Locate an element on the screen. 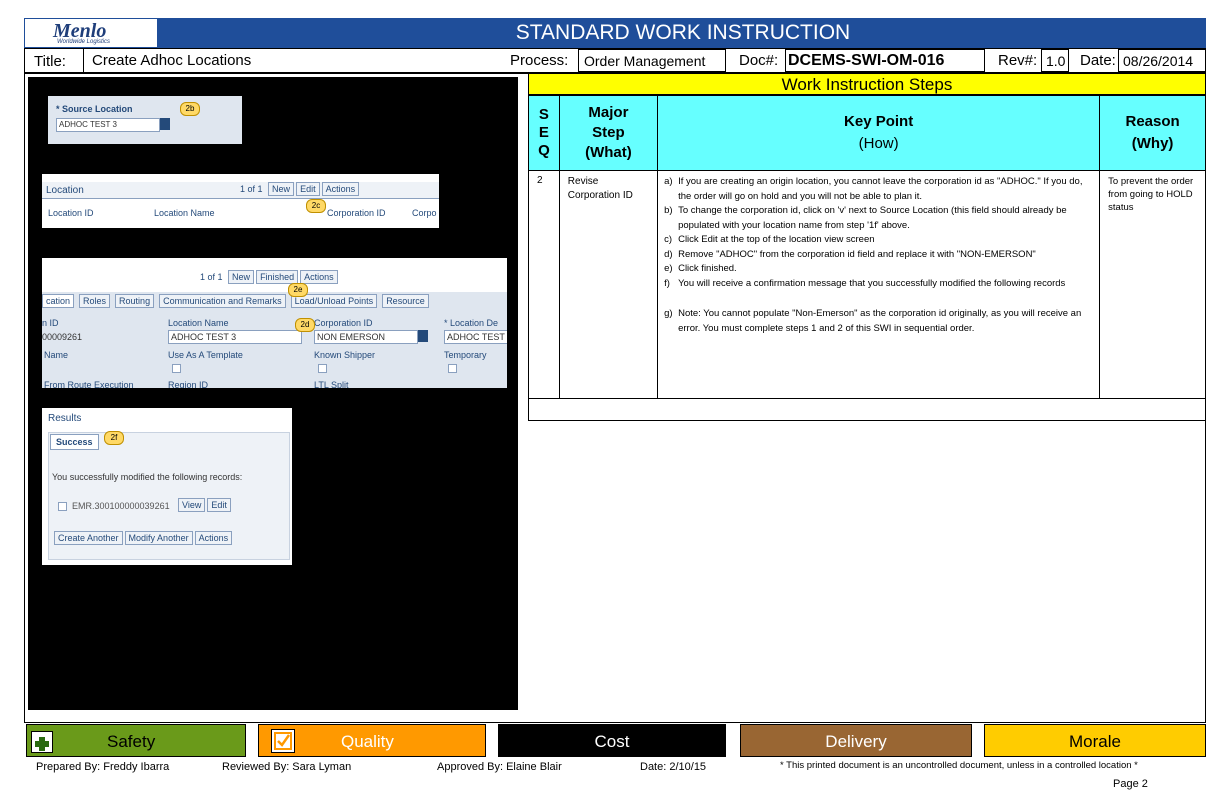 The image size is (1224, 792). view-button: View is located at coordinates (192, 505).